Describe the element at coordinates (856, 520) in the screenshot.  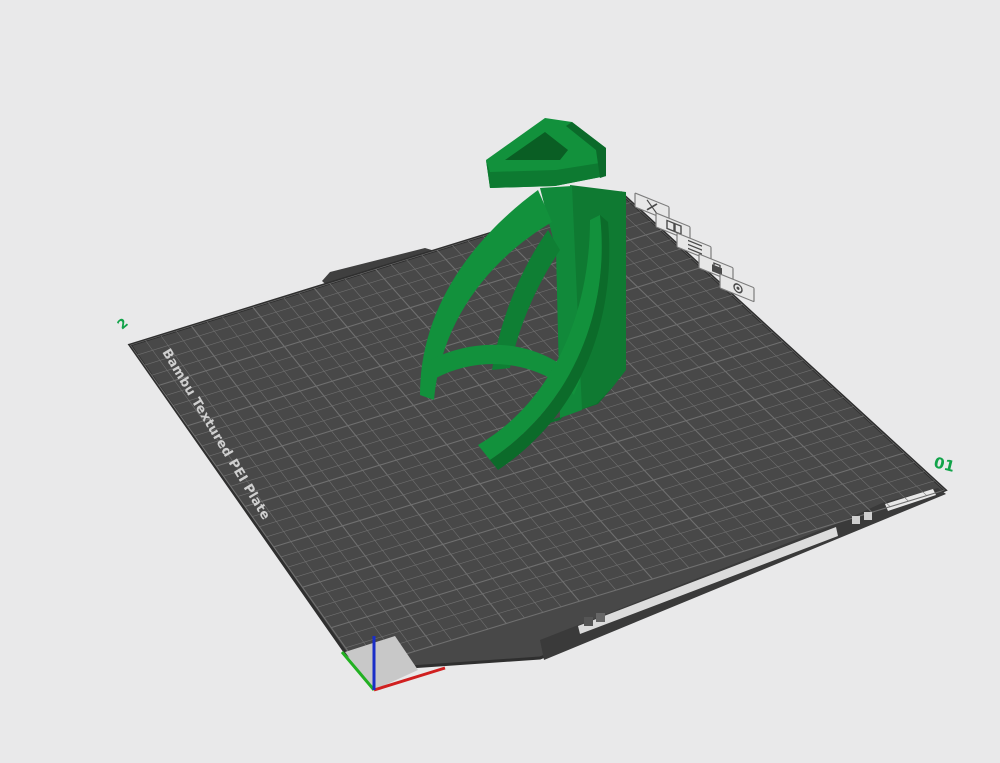
I see `plate-type-icon` at that location.